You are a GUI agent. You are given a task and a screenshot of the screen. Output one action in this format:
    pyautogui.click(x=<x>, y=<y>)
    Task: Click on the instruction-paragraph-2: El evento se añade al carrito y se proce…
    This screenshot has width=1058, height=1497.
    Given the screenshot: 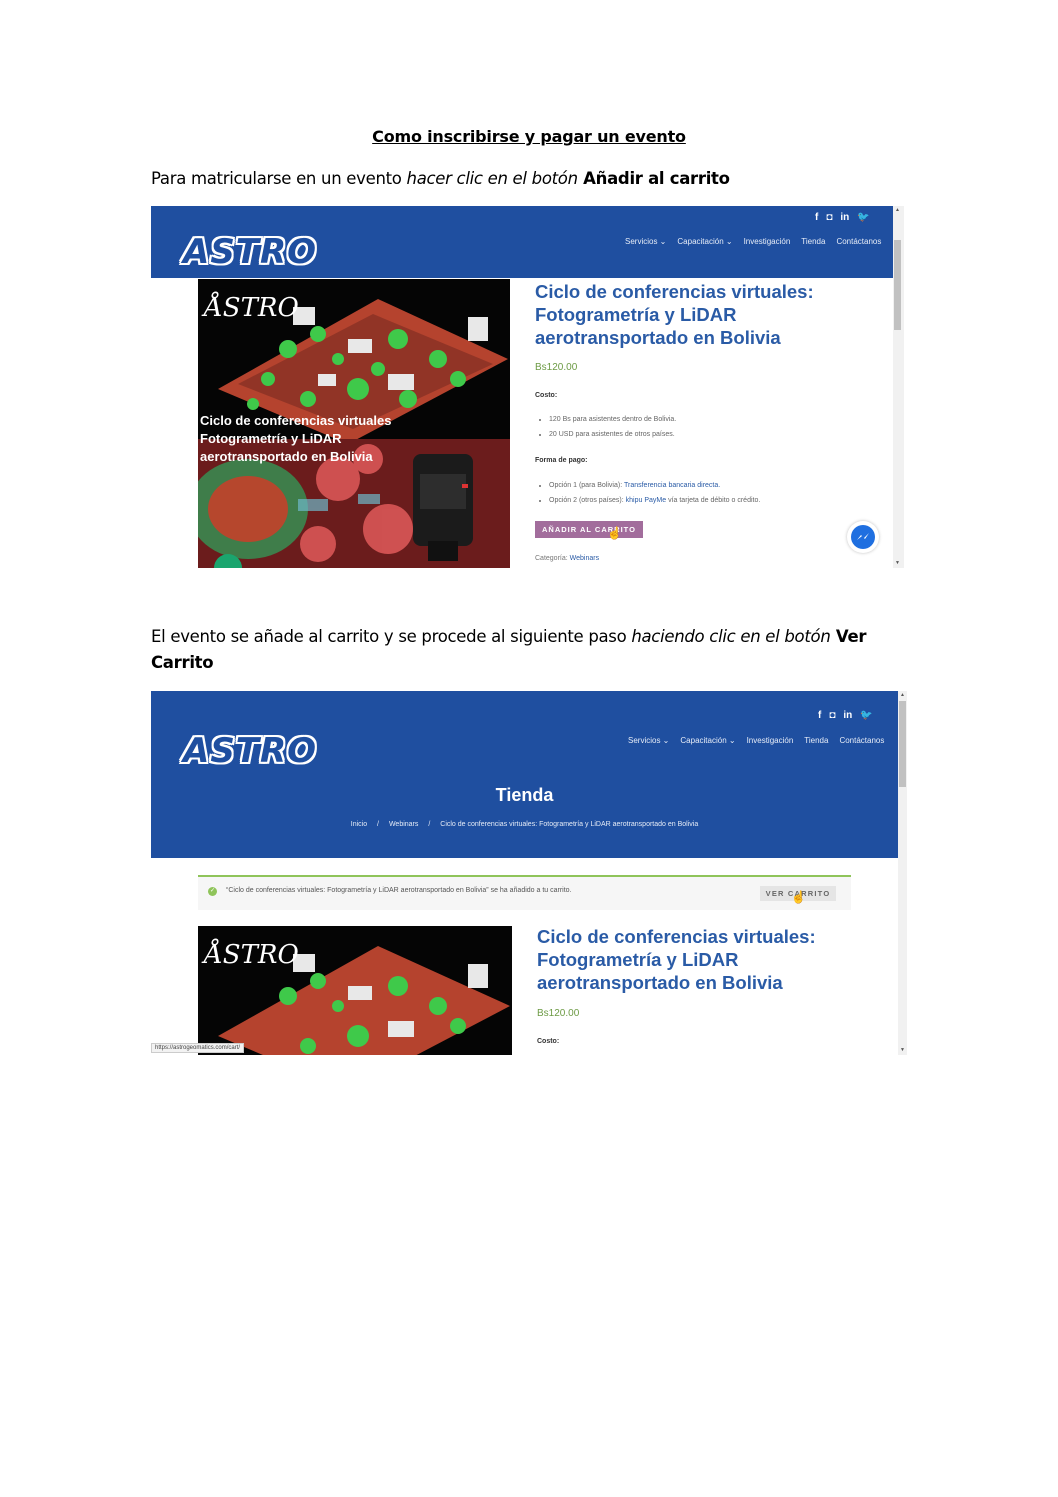 What is the action you would take?
    pyautogui.click(x=531, y=650)
    